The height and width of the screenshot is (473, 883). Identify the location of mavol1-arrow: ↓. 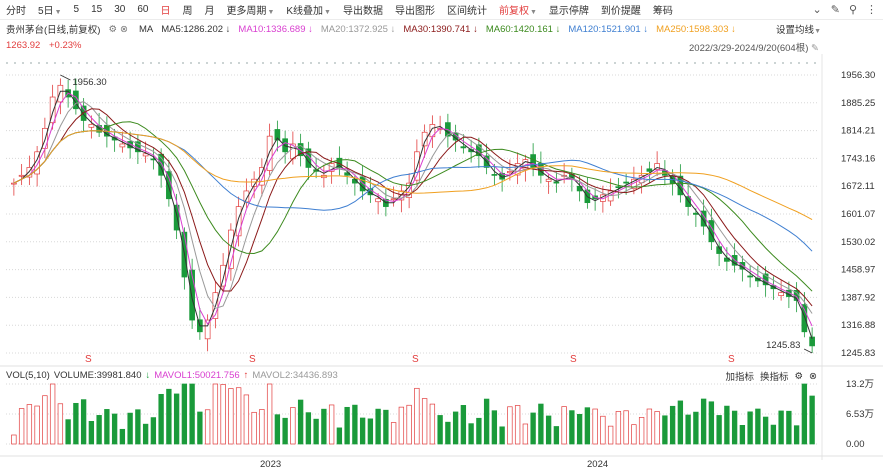
(148, 375).